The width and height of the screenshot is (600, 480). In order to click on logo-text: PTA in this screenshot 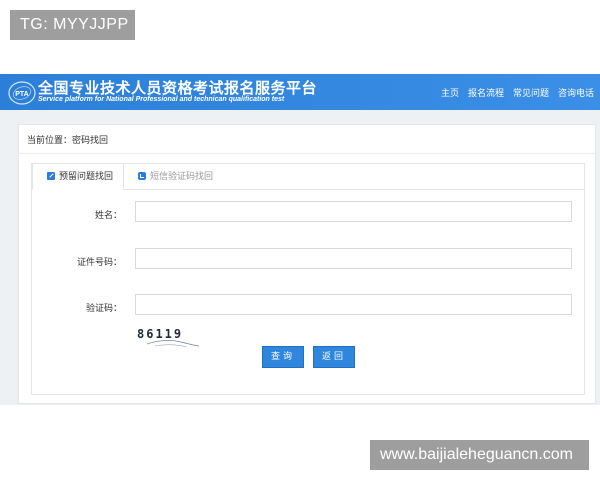, I will do `click(21, 94)`.